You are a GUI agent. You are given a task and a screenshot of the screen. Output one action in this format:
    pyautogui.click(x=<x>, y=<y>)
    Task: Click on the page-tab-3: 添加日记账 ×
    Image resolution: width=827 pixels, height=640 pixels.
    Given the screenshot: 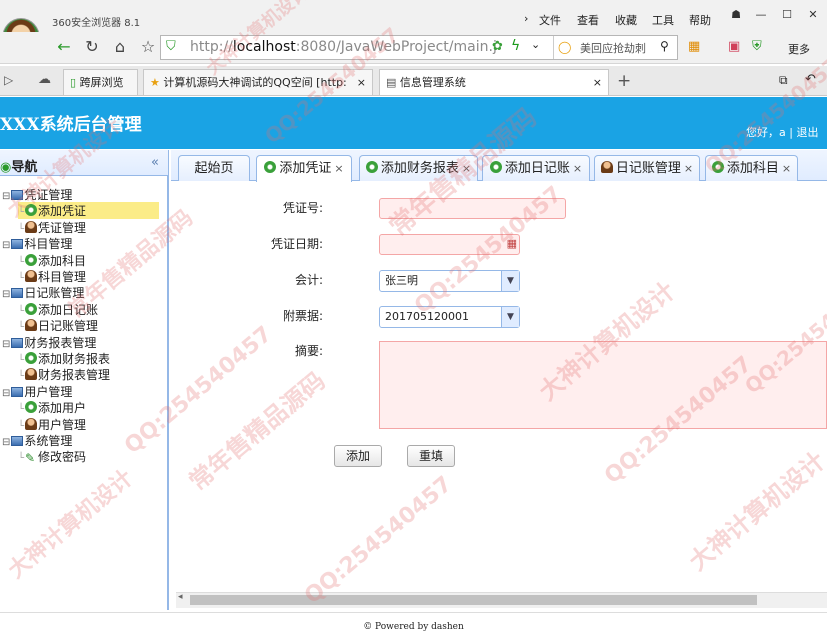 What is the action you would take?
    pyautogui.click(x=536, y=168)
    